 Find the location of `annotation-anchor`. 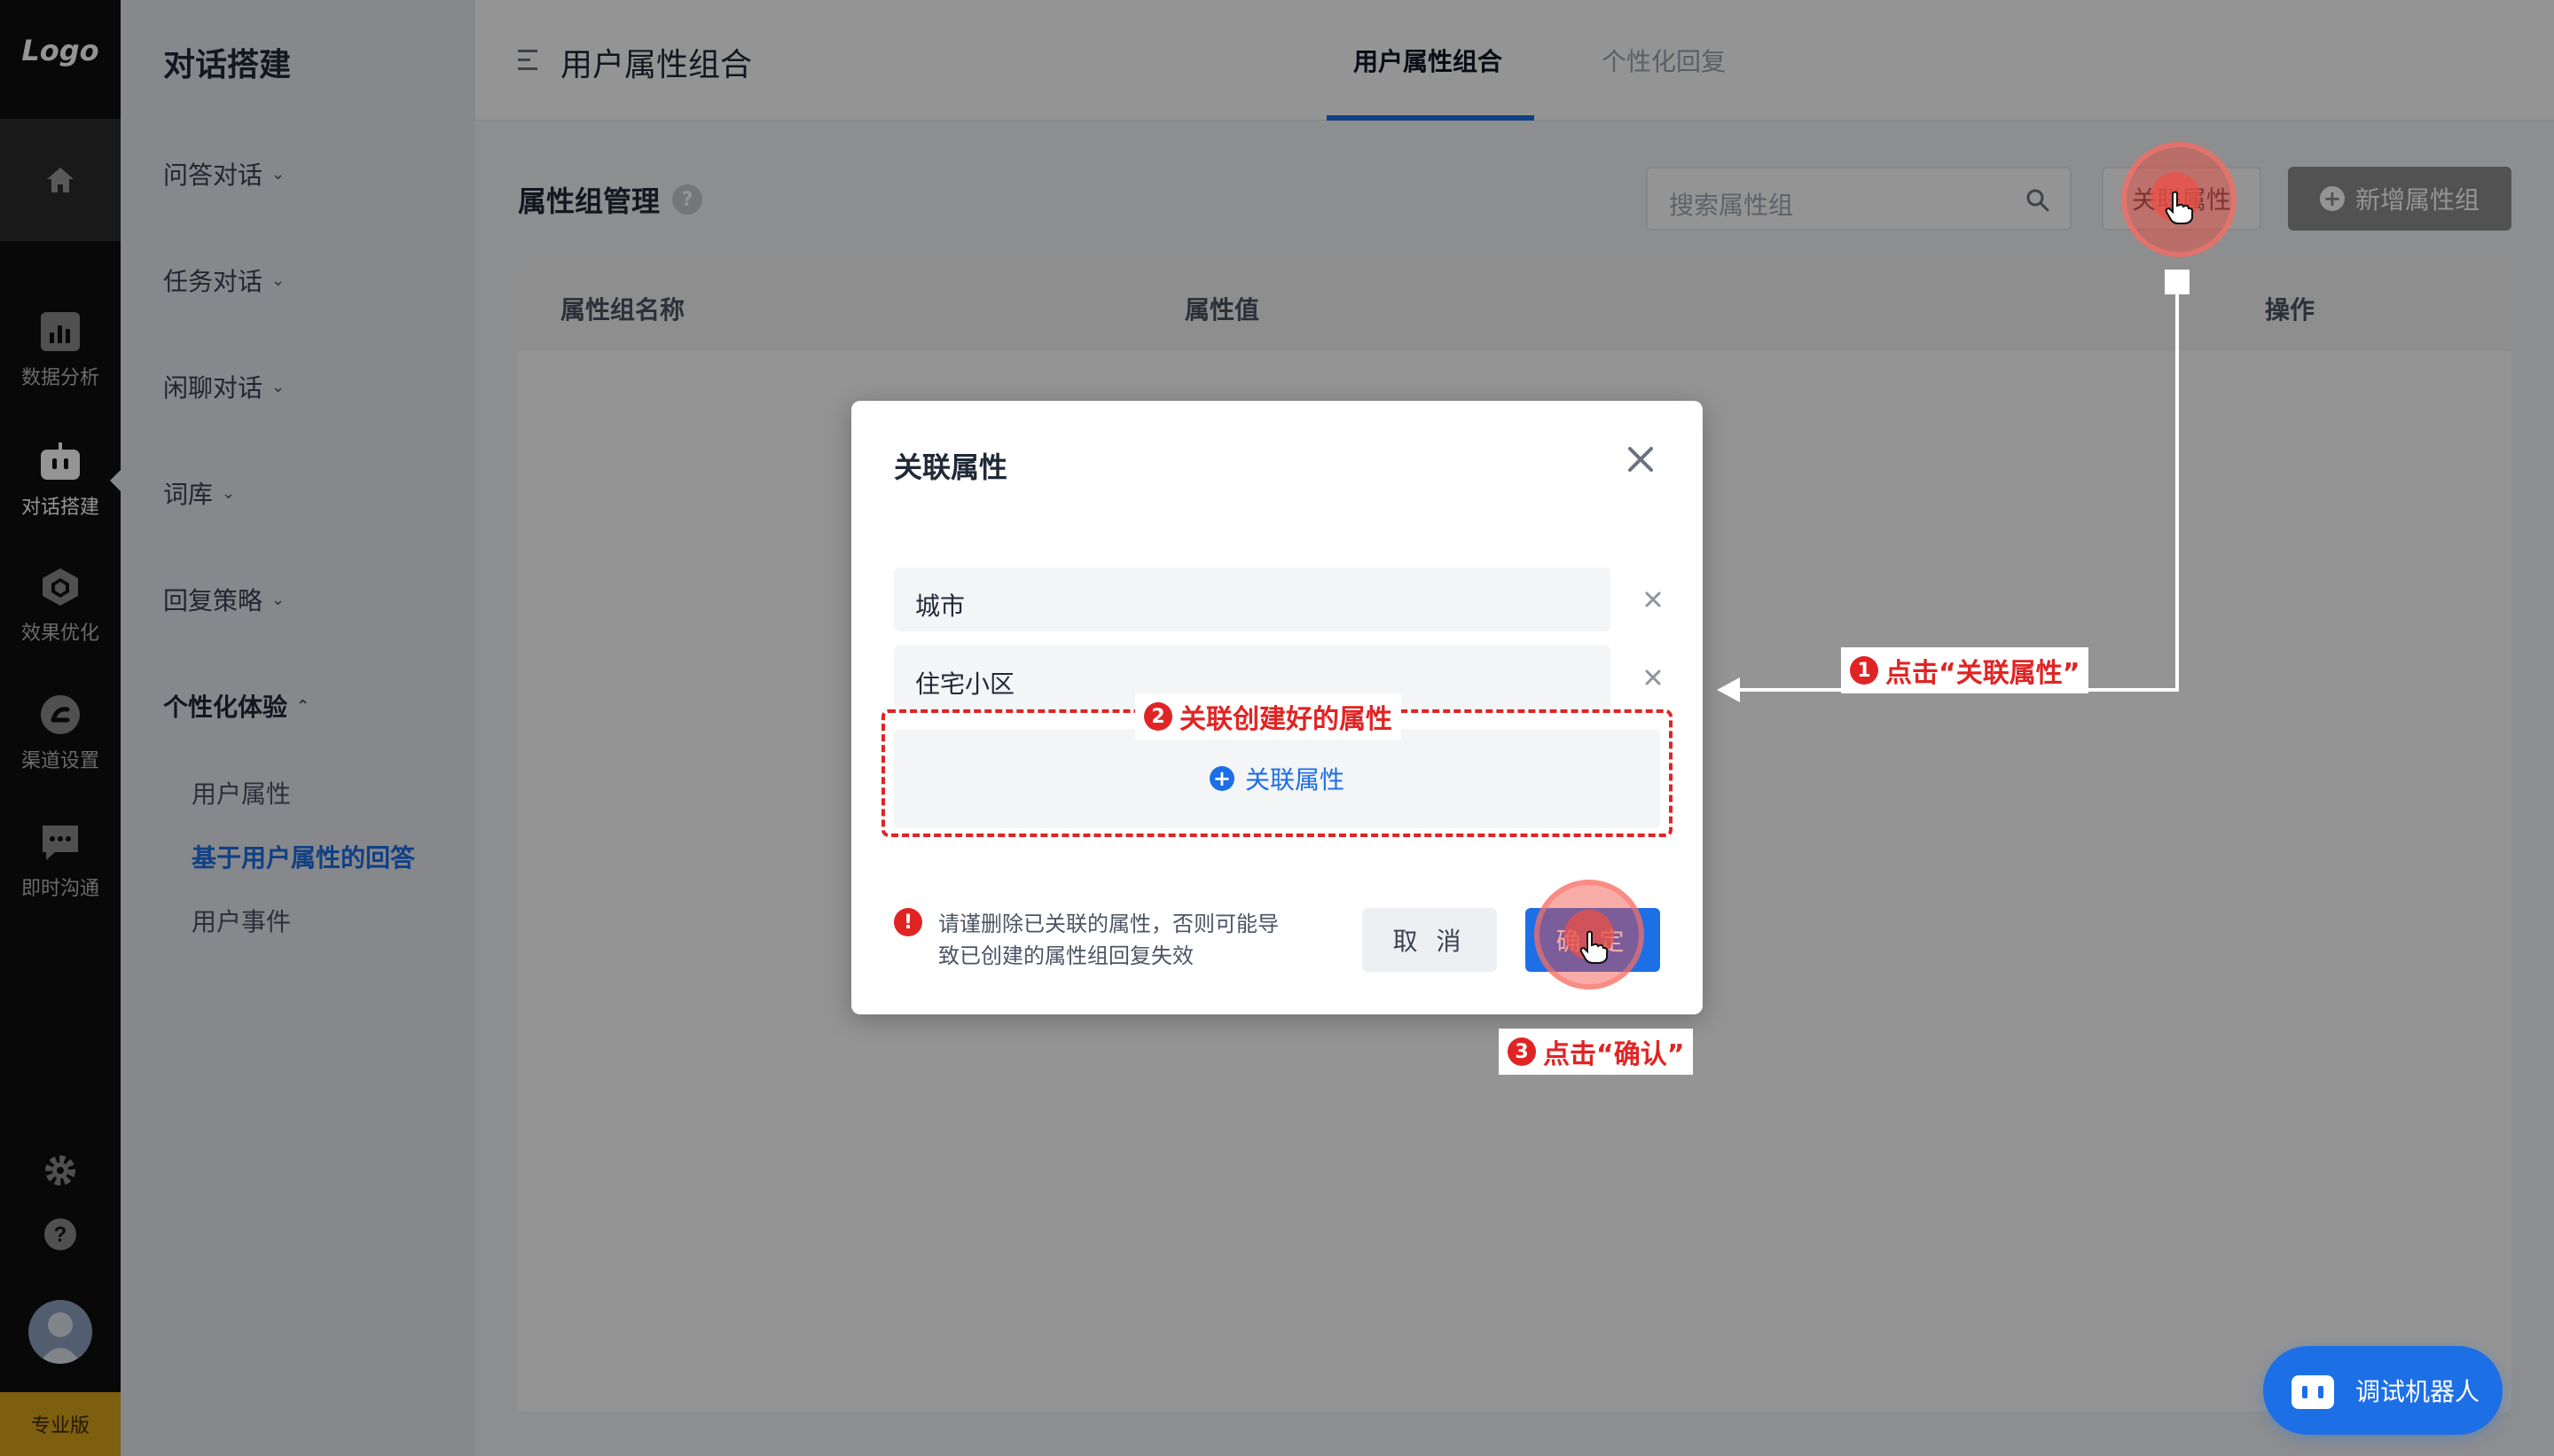

annotation-anchor is located at coordinates (2177, 282).